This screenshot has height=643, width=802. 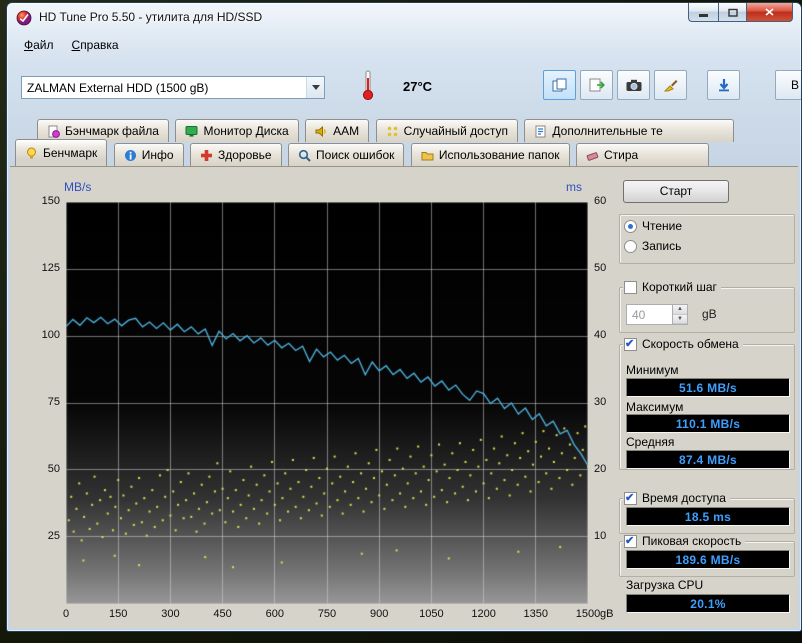 I want to click on stride-unit-label: gB, so click(x=709, y=314).